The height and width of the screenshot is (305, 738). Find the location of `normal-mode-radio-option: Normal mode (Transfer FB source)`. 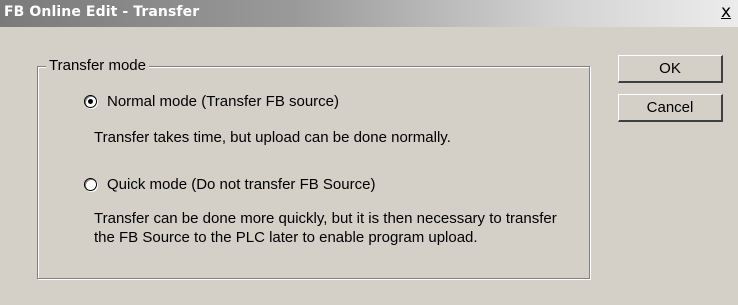

normal-mode-radio-option: Normal mode (Transfer FB source) is located at coordinates (211, 101).